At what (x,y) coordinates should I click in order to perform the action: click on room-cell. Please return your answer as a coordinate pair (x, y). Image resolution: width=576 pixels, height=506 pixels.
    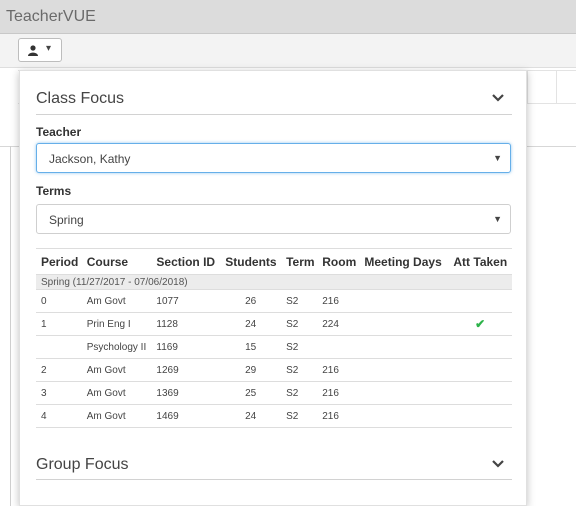
    Looking at the image, I should click on (338, 347).